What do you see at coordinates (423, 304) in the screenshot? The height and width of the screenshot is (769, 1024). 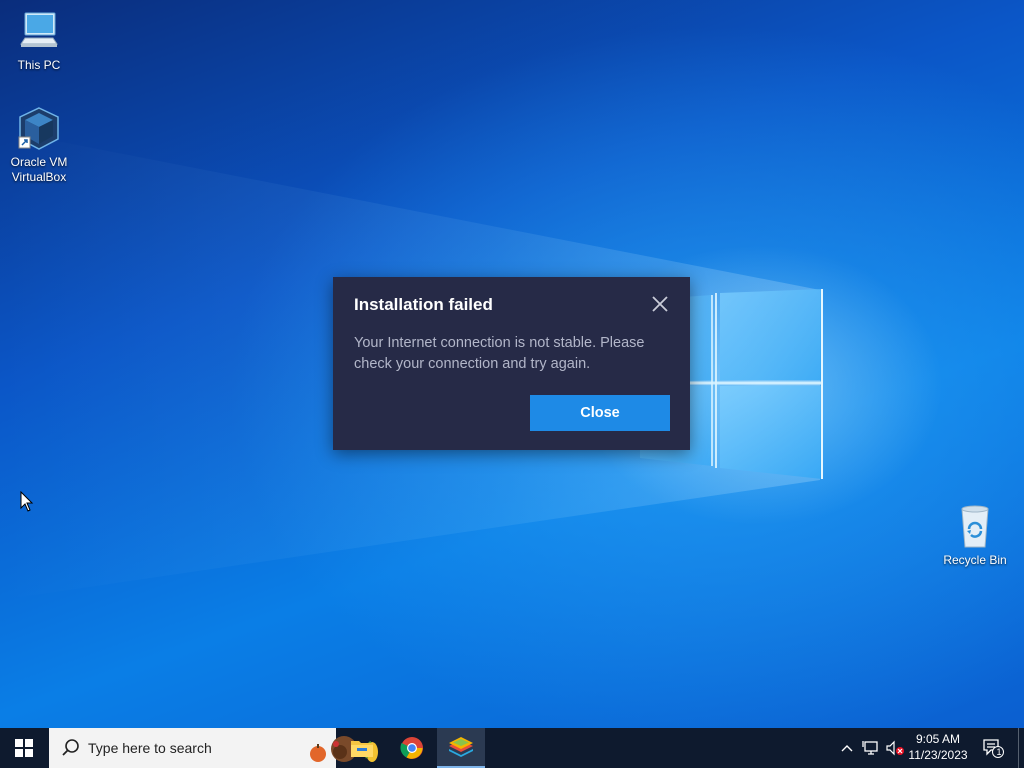 I see `dialog-title: Installation failed` at bounding box center [423, 304].